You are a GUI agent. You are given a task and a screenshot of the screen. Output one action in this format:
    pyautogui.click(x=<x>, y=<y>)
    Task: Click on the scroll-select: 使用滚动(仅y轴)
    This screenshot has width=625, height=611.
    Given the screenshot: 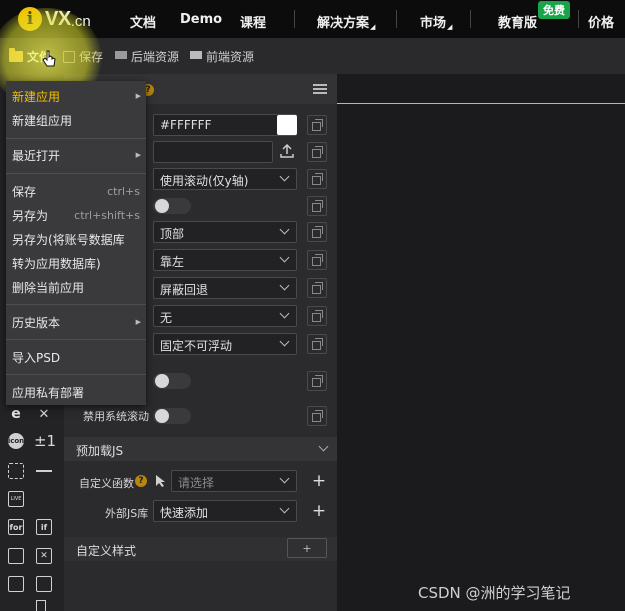 What is the action you would take?
    pyautogui.click(x=225, y=179)
    